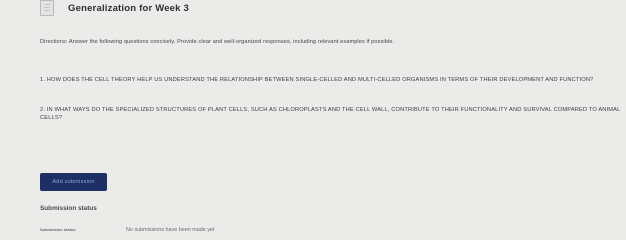 The width and height of the screenshot is (626, 240). I want to click on submission-status-value: No submissions have been made yet, so click(170, 230).